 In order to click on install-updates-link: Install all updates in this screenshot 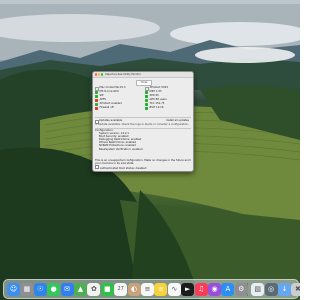, I will do `click(177, 120)`.